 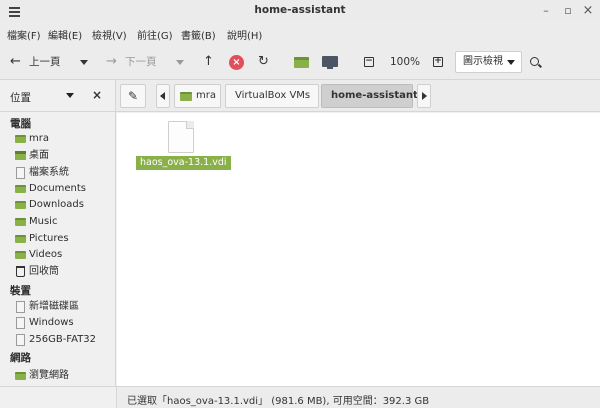 I want to click on maximize-icon: ▫, so click(x=568, y=11).